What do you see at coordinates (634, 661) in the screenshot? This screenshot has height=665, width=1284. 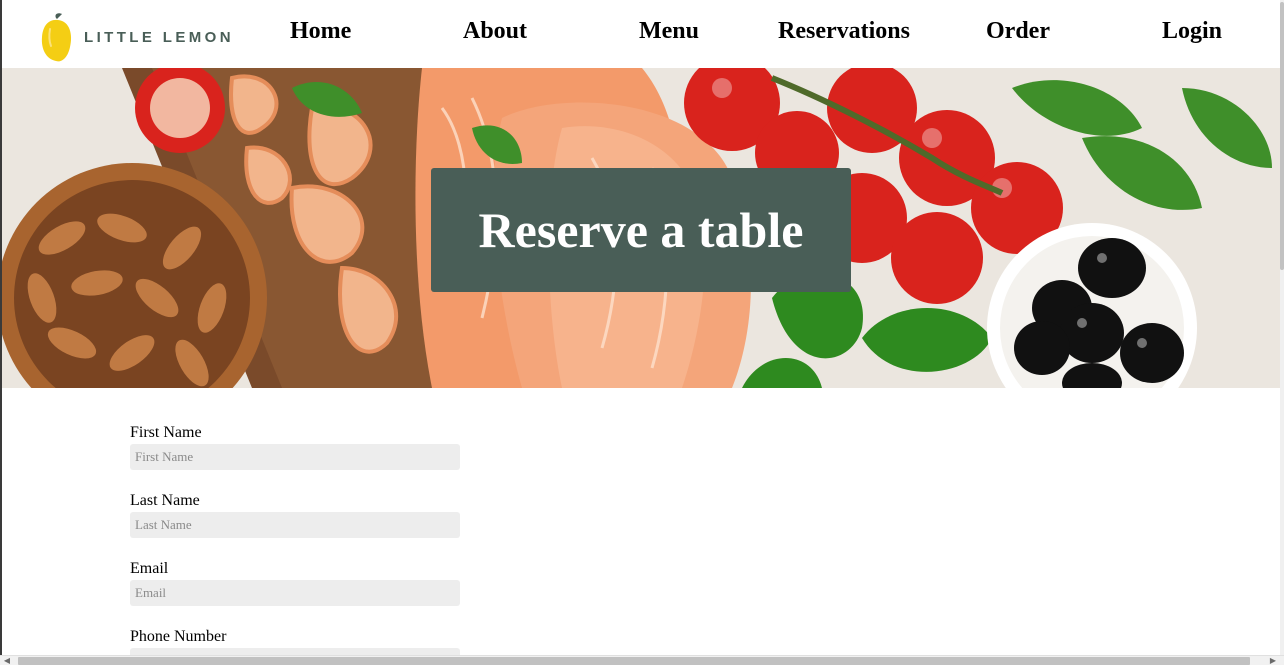 I see `horizontal-scrollbar-thumb` at bounding box center [634, 661].